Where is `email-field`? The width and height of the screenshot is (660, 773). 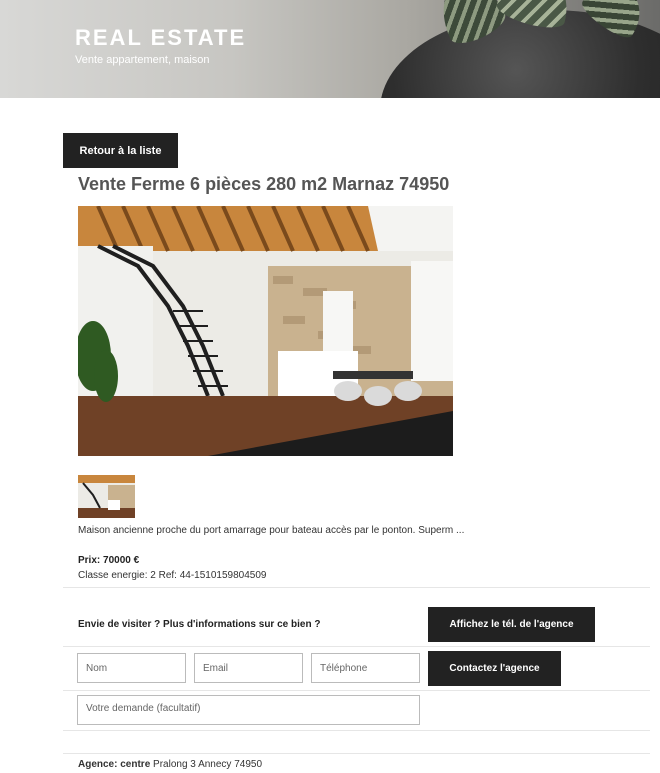 email-field is located at coordinates (248, 668).